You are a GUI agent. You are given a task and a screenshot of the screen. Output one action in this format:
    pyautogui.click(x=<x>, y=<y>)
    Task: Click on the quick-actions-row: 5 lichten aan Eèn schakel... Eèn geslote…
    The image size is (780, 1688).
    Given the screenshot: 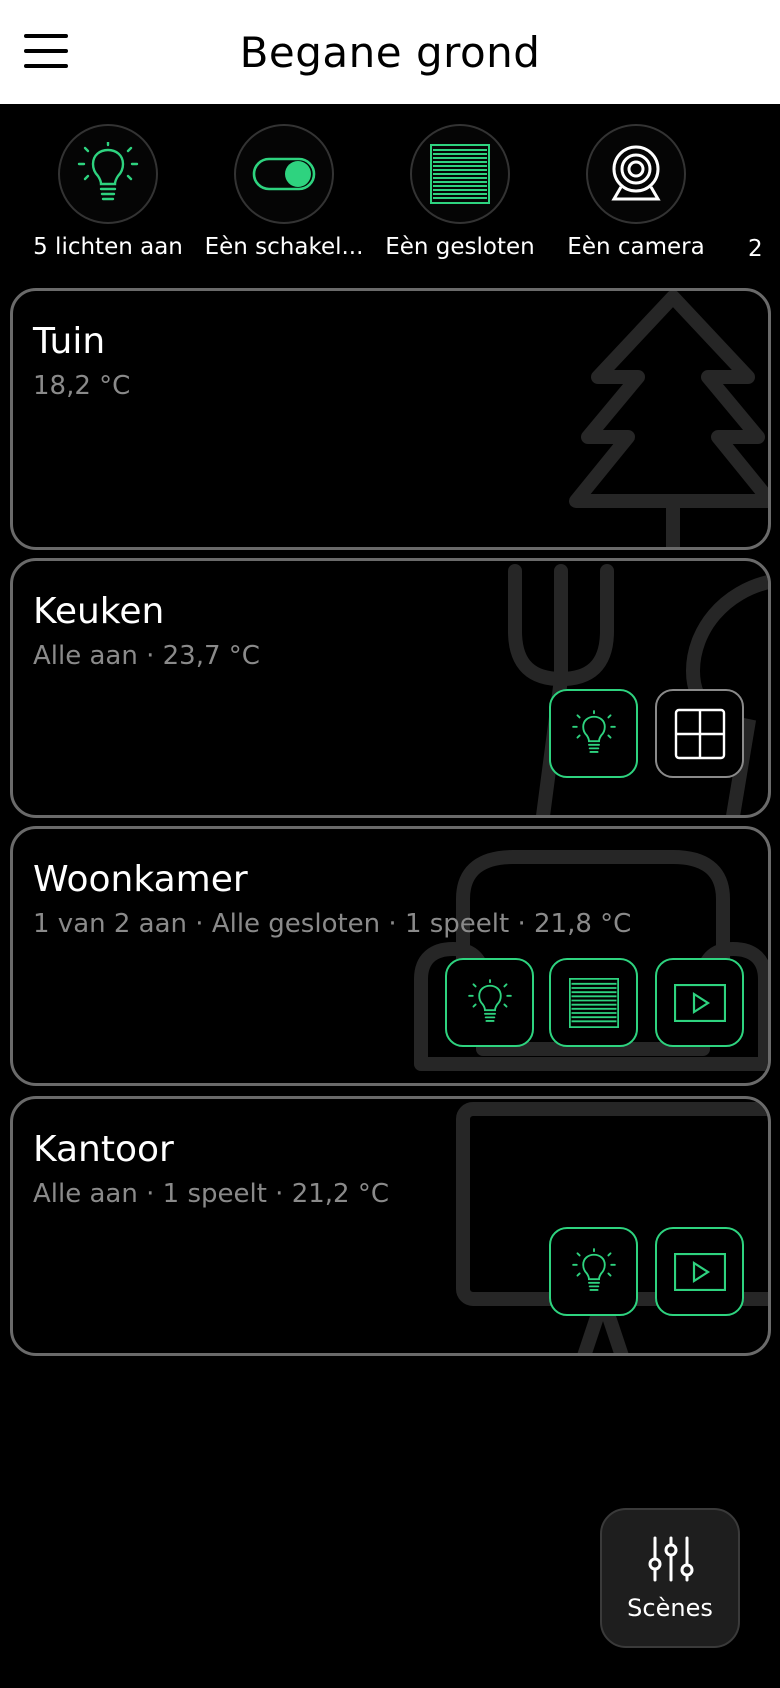 What is the action you would take?
    pyautogui.click(x=390, y=195)
    